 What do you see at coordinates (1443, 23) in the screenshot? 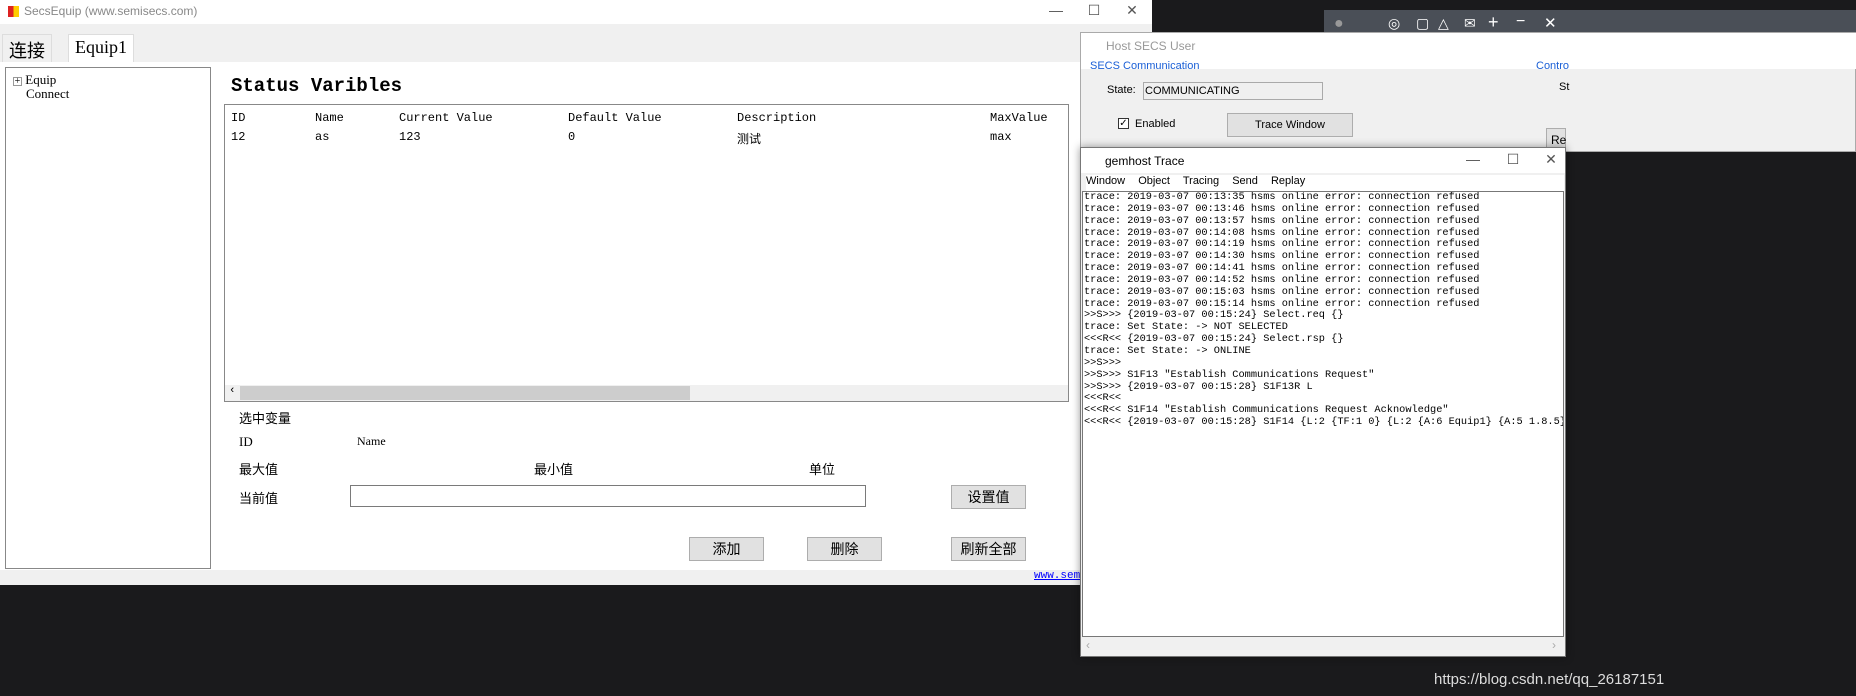
I see `tent-icon: △` at bounding box center [1443, 23].